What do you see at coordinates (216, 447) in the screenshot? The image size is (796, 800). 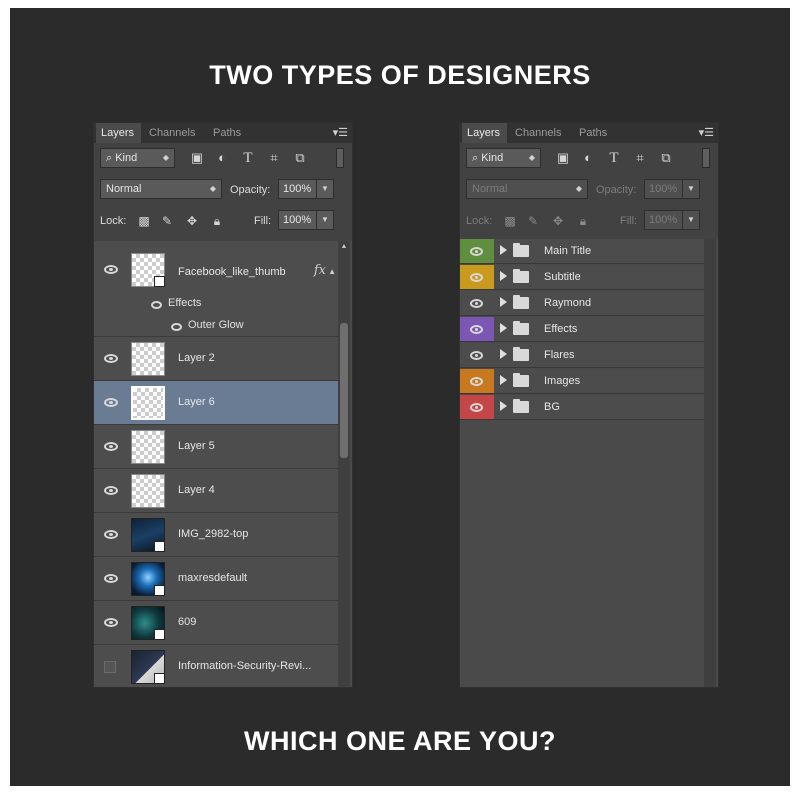 I see `layer-row: Layer 5` at bounding box center [216, 447].